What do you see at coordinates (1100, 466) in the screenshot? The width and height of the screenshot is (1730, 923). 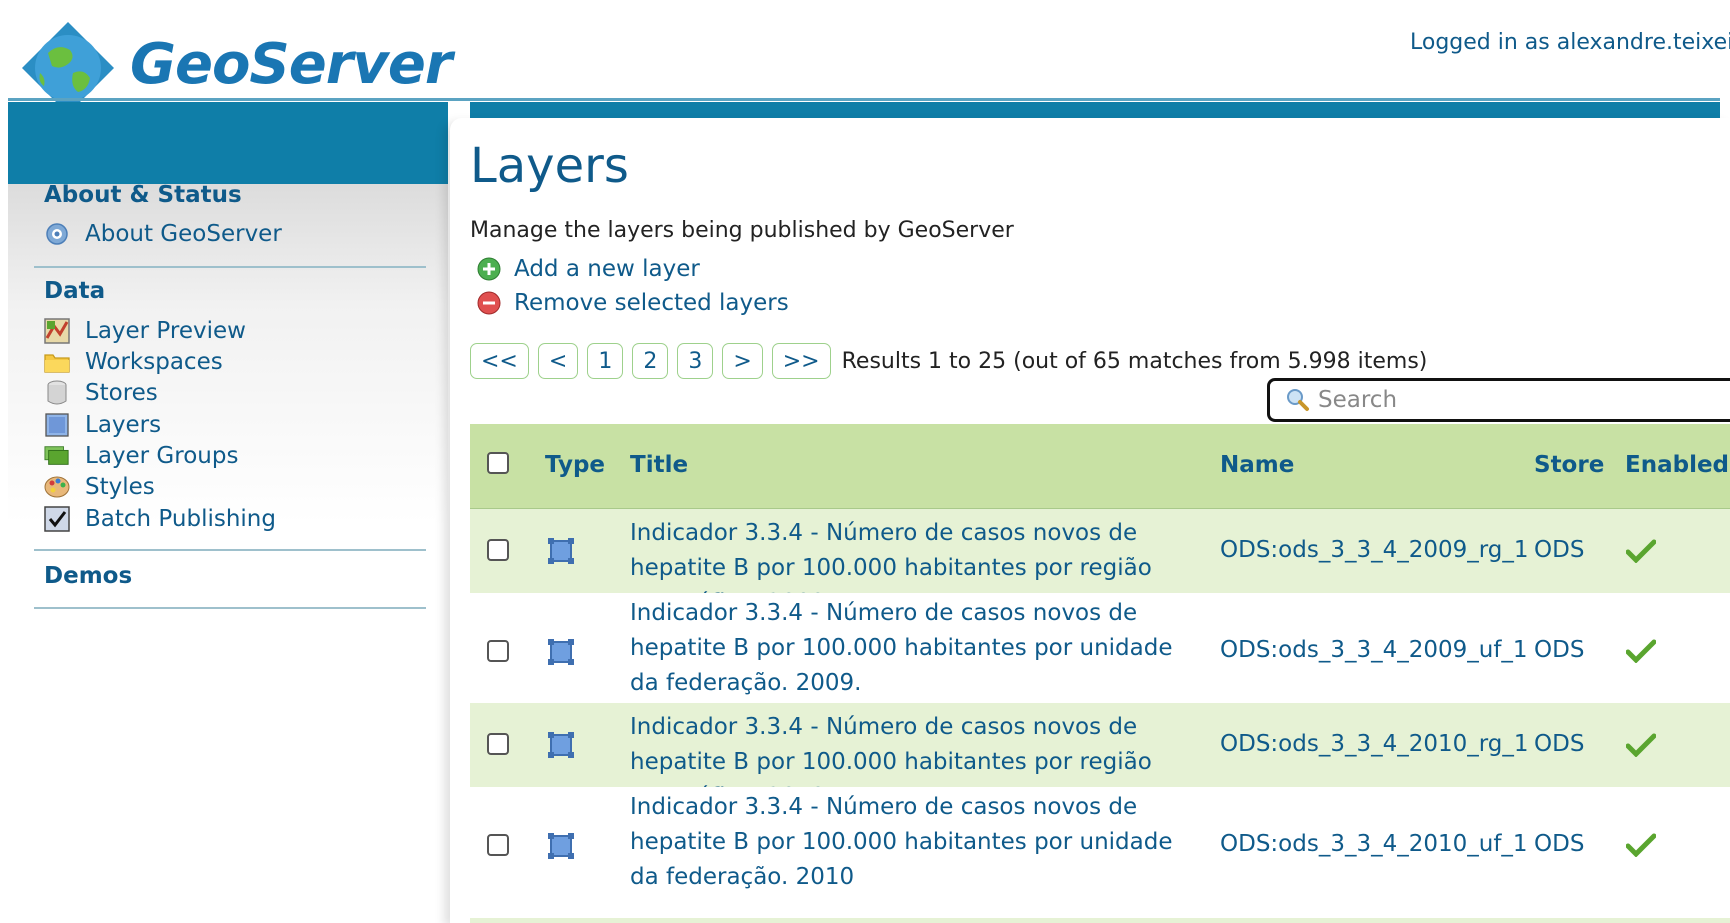 I see `table-header: Type Title Name Store Enabled` at bounding box center [1100, 466].